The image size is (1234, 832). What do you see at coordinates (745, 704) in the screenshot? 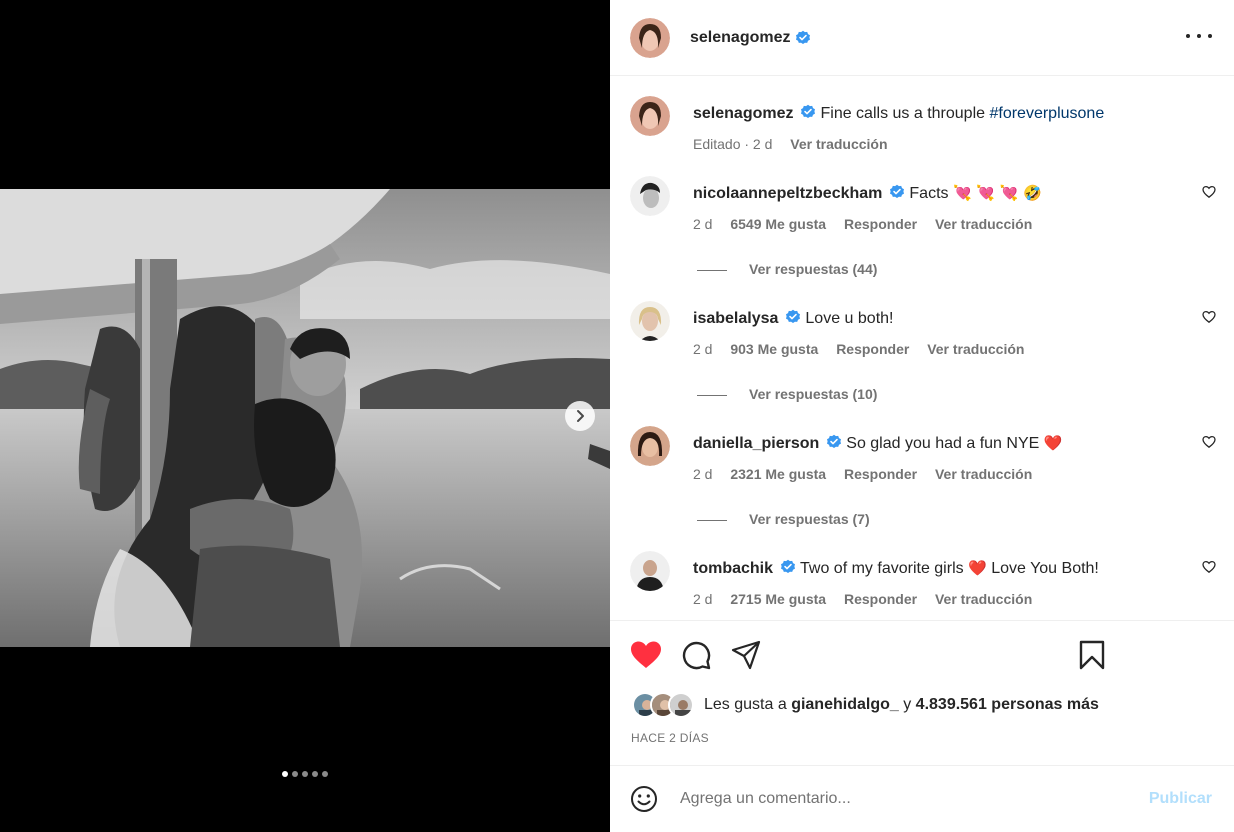
I see `likes-prefix: Les gusta a` at bounding box center [745, 704].